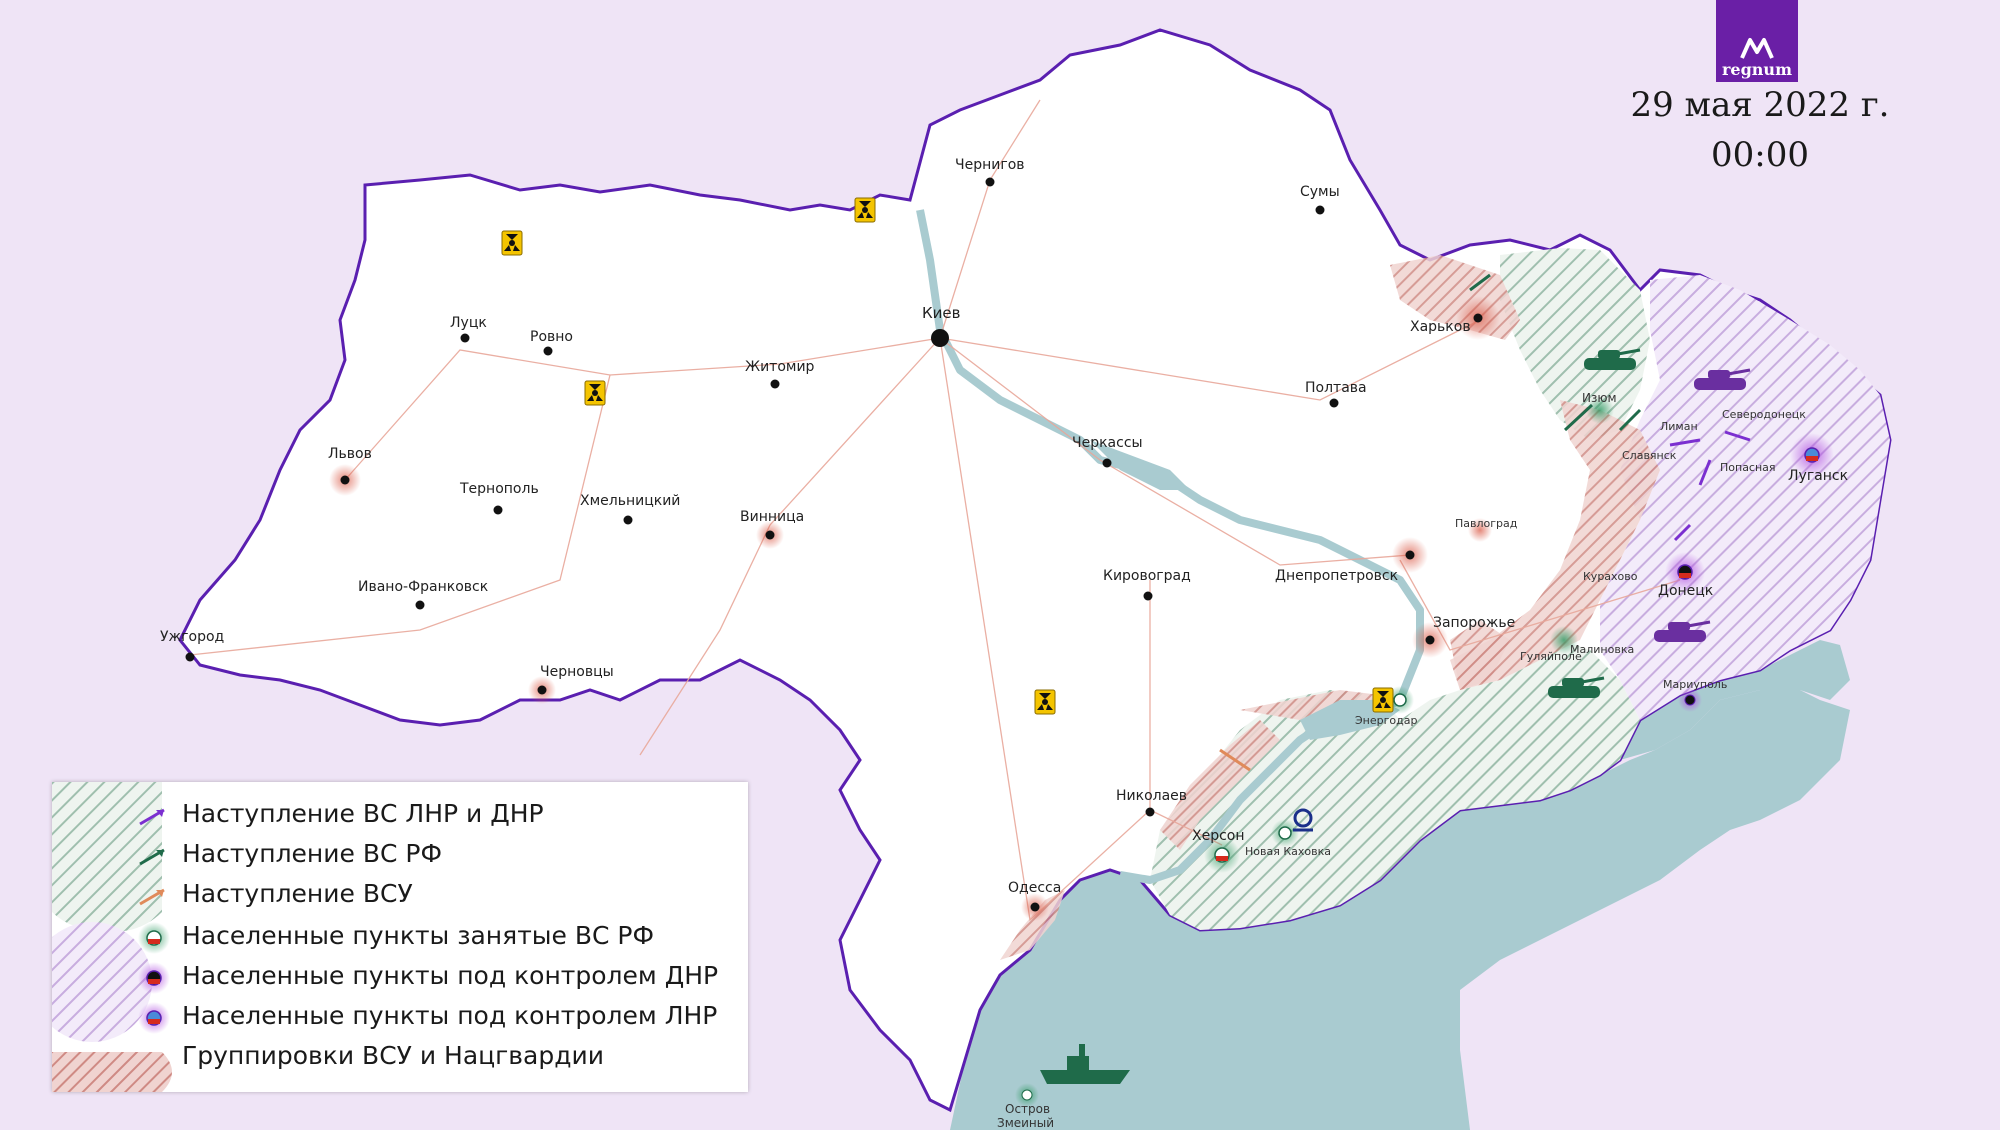  Describe the element at coordinates (551, 337) in the screenshot. I see `city-label-rovno: Ровно` at that location.